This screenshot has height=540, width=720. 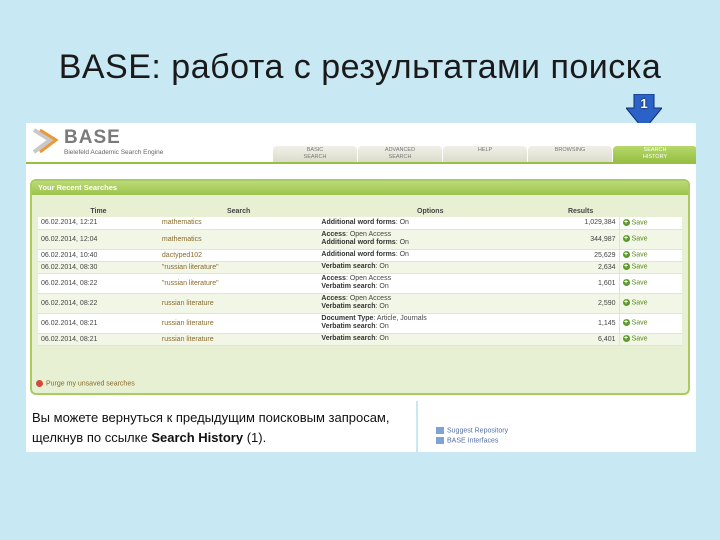 I want to click on search-time: 06.02.2014, 10:40, so click(x=98, y=255).